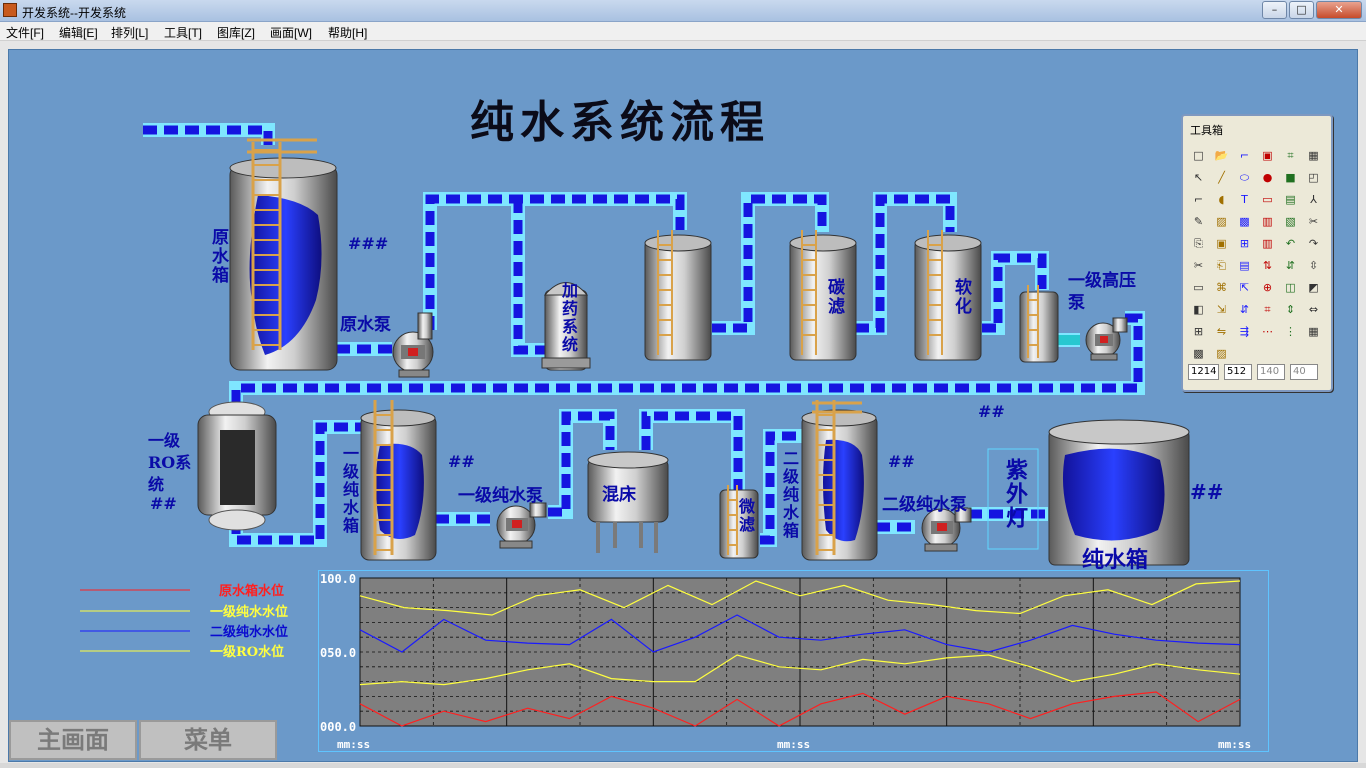  What do you see at coordinates (338, 579) in the screenshot?
I see `y-tick-100: 100.0` at bounding box center [338, 579].